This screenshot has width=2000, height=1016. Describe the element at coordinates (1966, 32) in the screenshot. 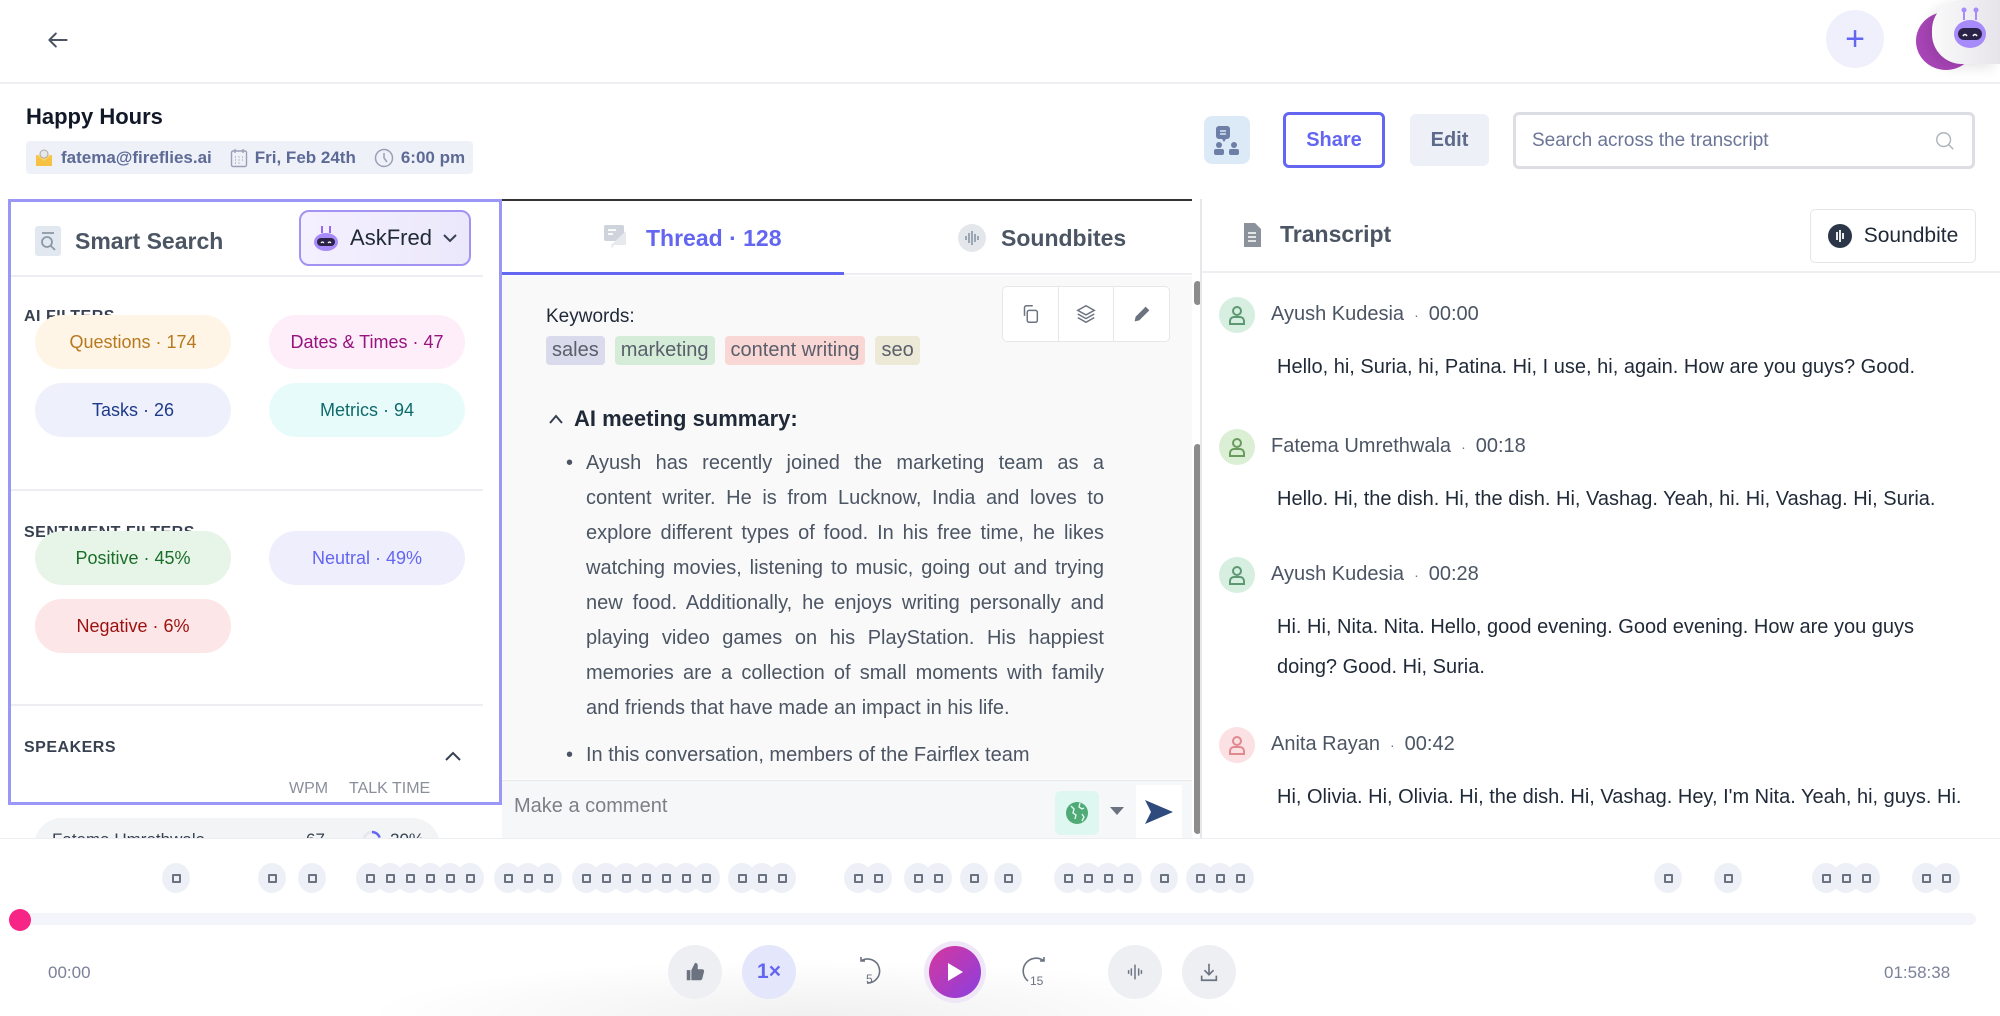

I see `fred-bot-launcher` at that location.